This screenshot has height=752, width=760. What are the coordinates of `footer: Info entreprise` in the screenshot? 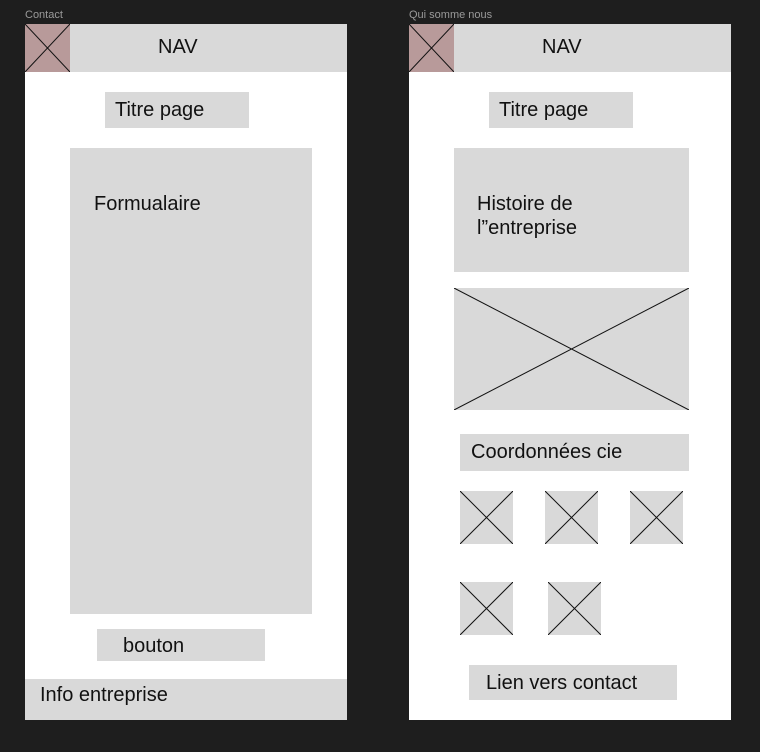 It's located at (186, 699).